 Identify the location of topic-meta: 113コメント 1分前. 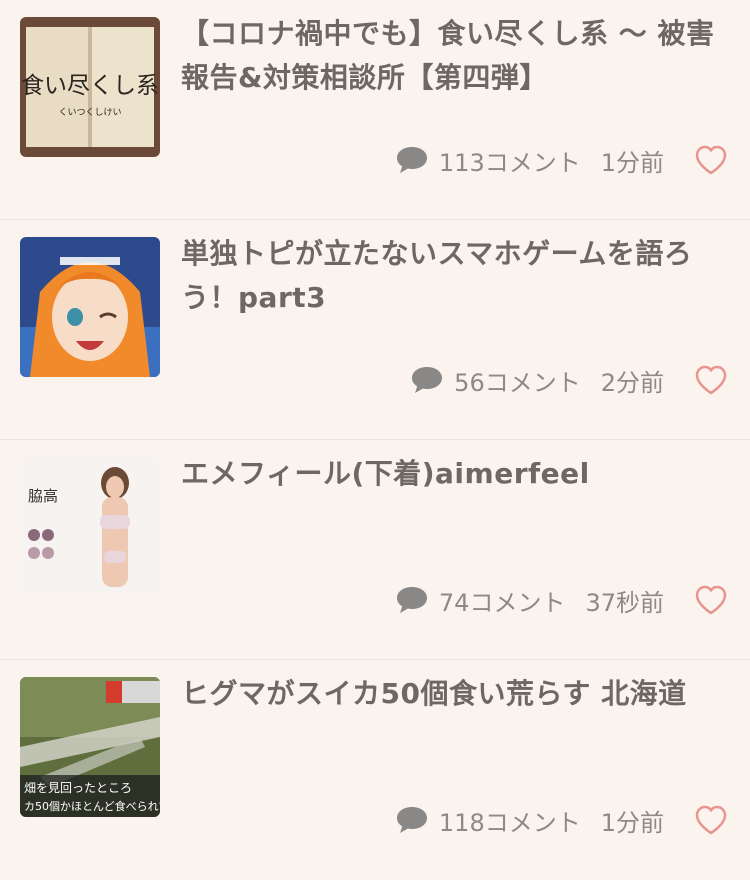
(561, 160).